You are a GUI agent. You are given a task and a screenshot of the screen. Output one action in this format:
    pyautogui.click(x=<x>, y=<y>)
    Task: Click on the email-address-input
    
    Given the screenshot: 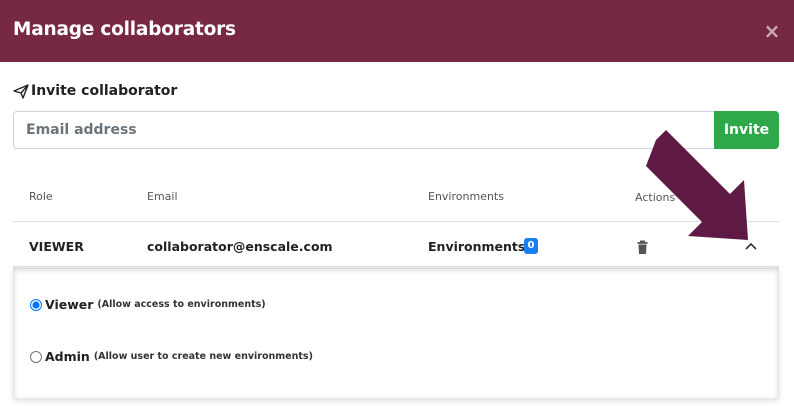 What is the action you would take?
    pyautogui.click(x=364, y=130)
    